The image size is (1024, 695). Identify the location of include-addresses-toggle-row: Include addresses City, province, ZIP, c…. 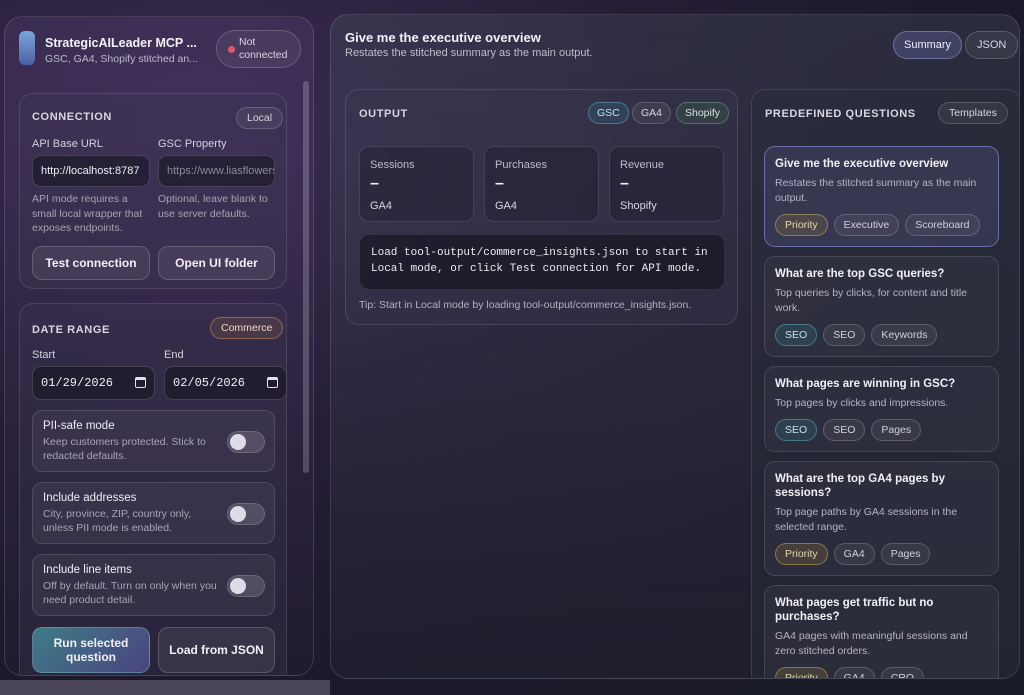
(153, 513).